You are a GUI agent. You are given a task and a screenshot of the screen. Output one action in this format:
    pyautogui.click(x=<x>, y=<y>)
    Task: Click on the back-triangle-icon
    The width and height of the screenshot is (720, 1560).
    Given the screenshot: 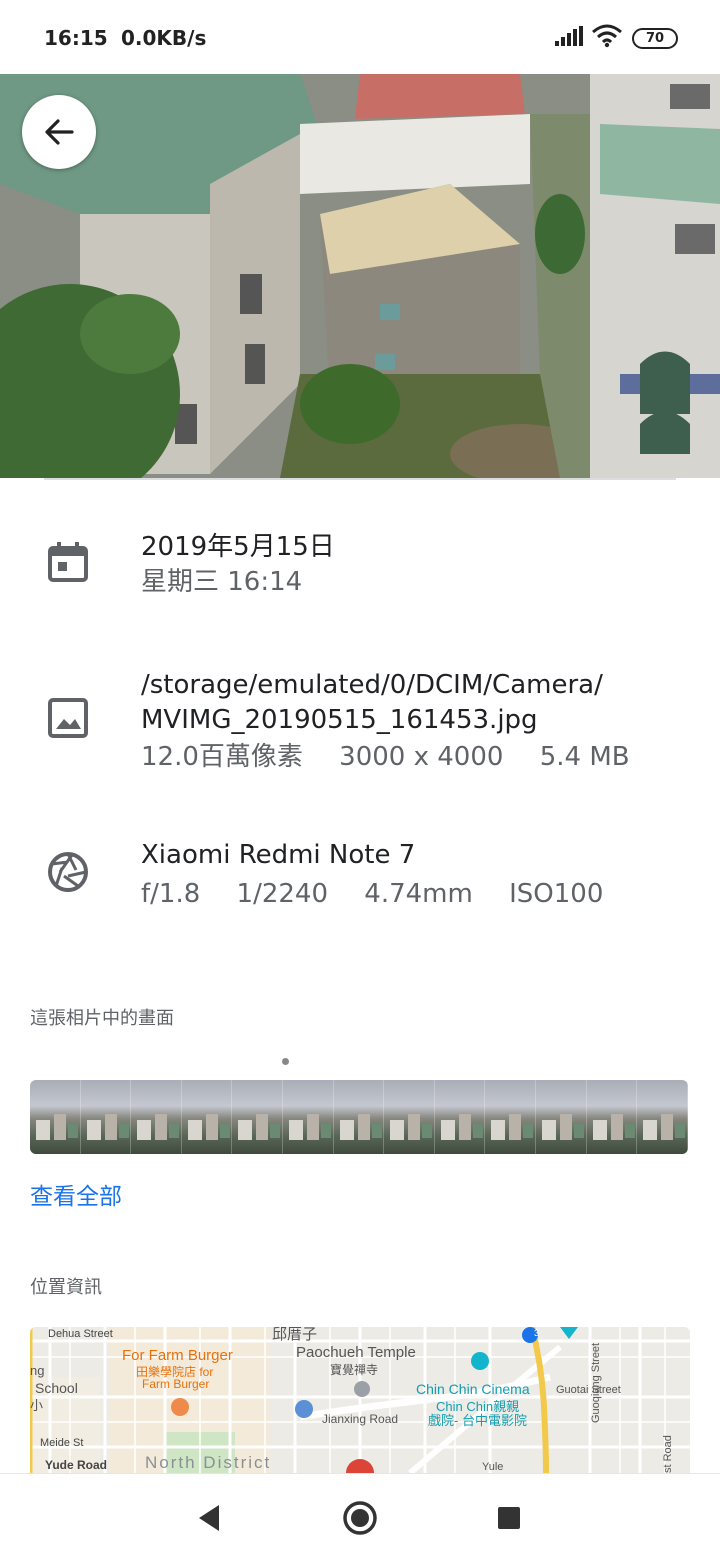 What is the action you would take?
    pyautogui.click(x=209, y=1520)
    